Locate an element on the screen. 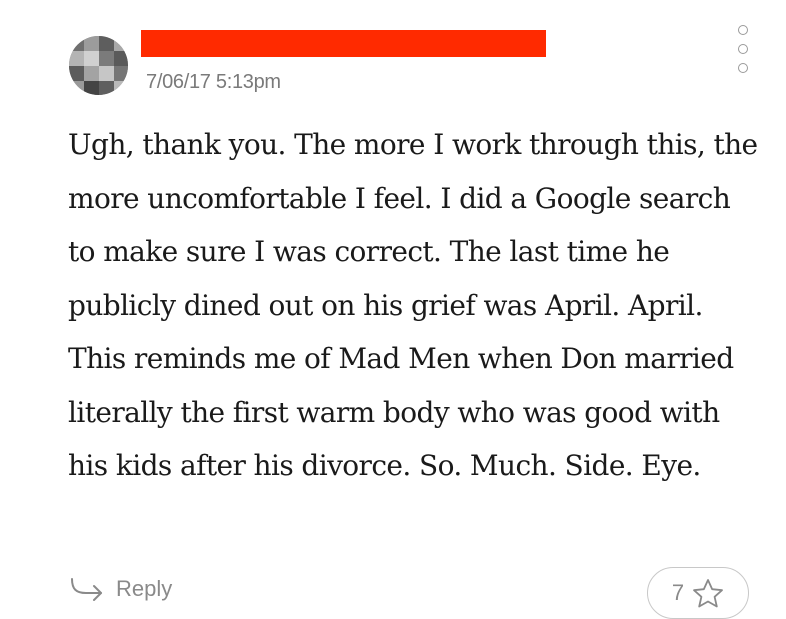  reply-arrow-icon is located at coordinates (86, 589).